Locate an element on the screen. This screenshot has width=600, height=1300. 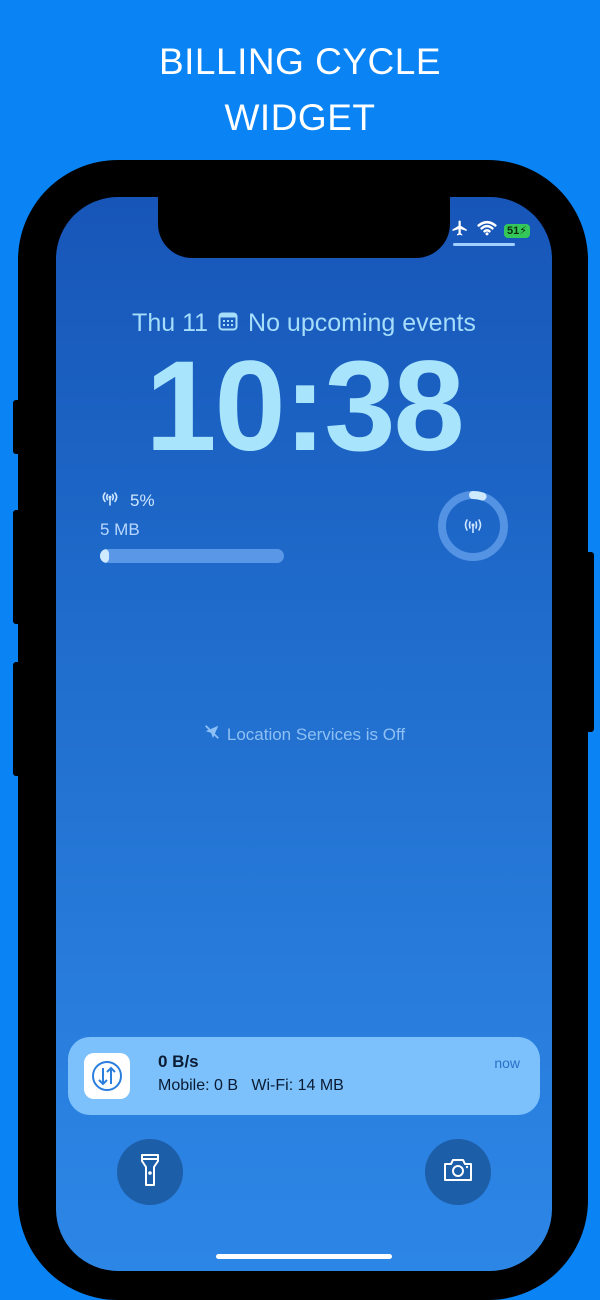
calendar-icon is located at coordinates (228, 323).